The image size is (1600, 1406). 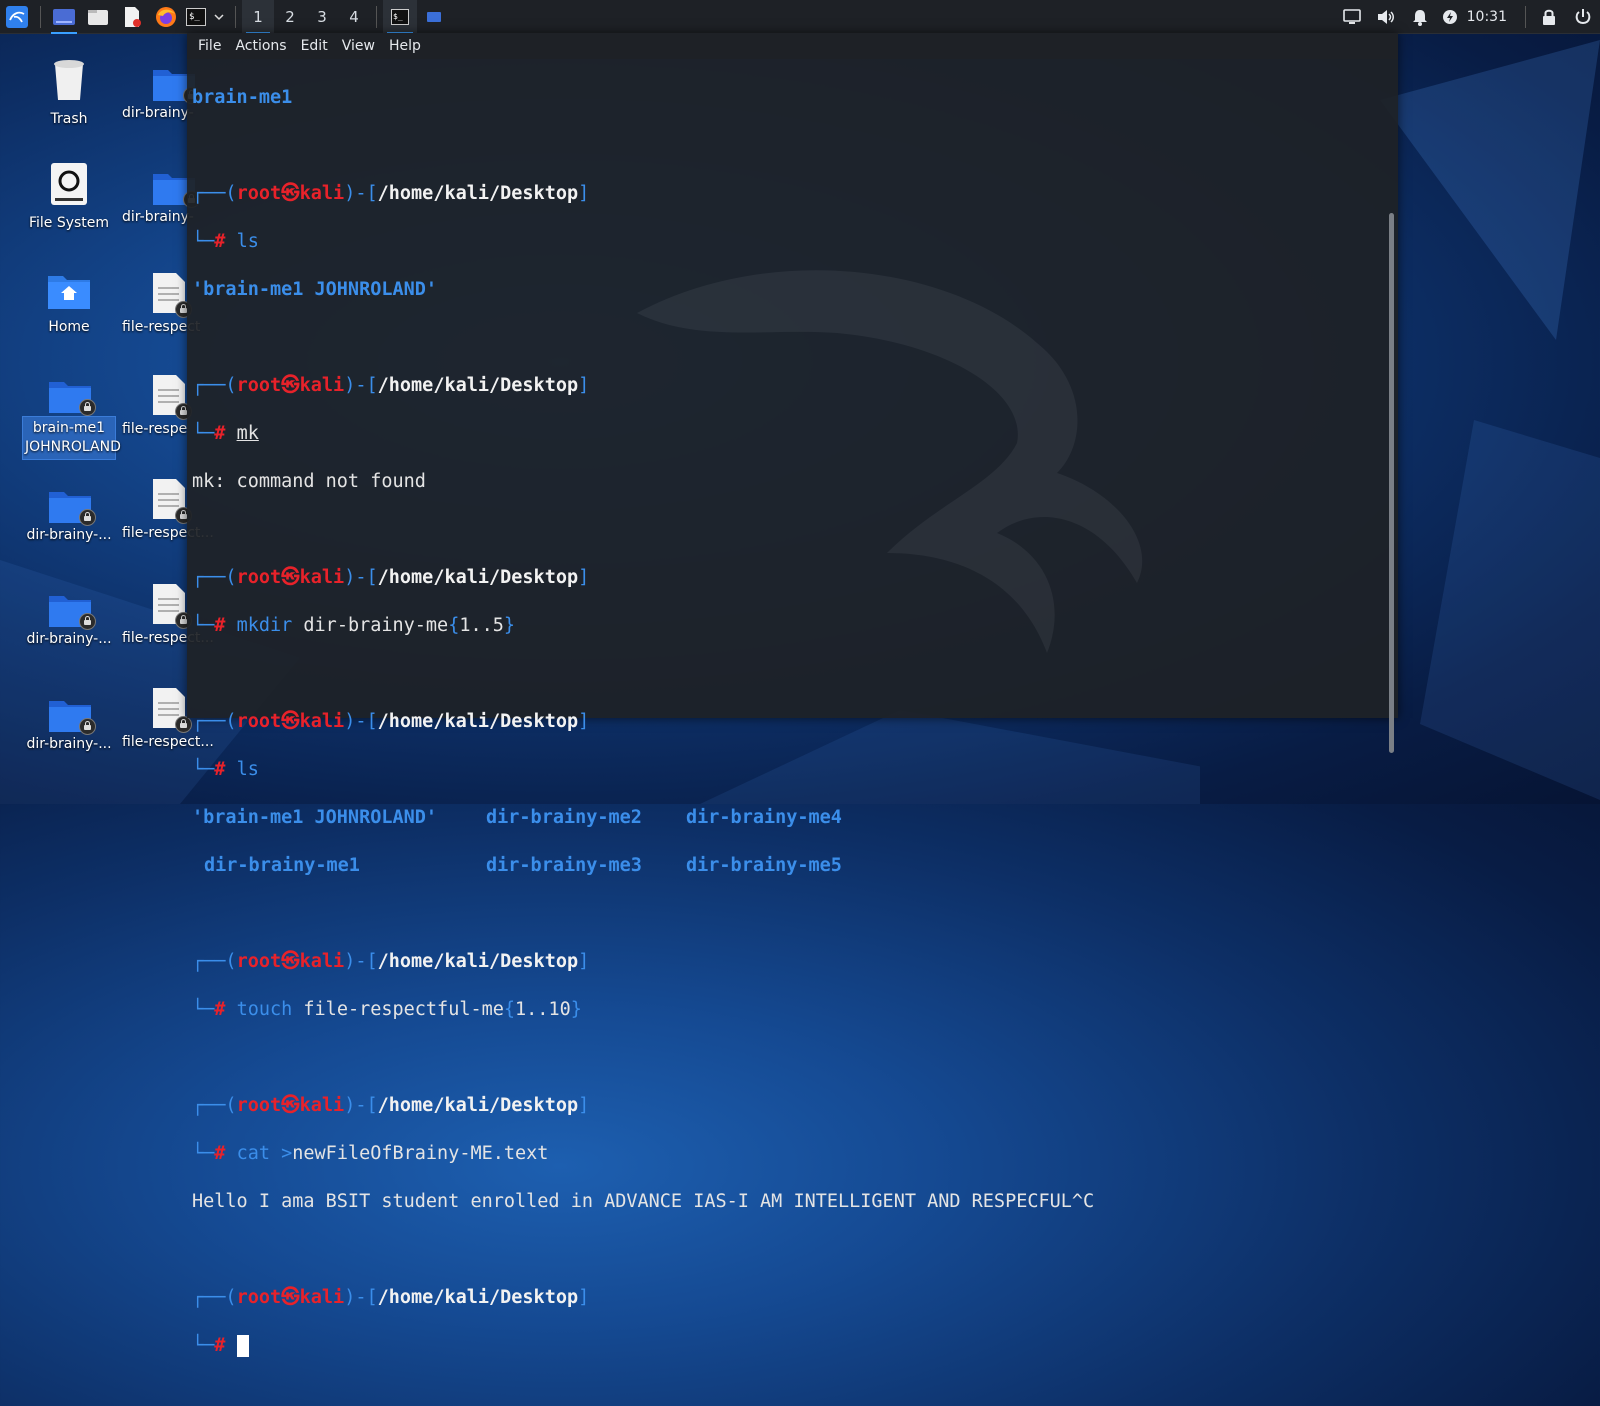 I want to click on desktop-icon-brain-me1: brain-me1 JOHNROLAND, so click(x=70, y=419).